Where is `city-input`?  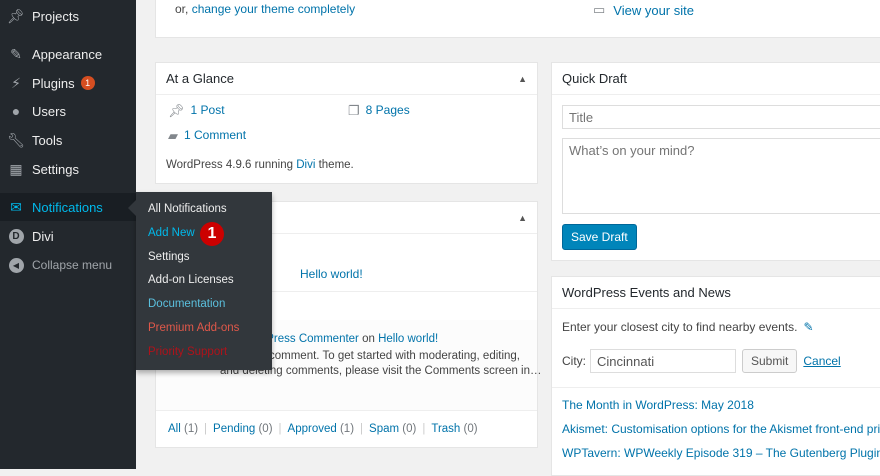
city-input is located at coordinates (663, 361).